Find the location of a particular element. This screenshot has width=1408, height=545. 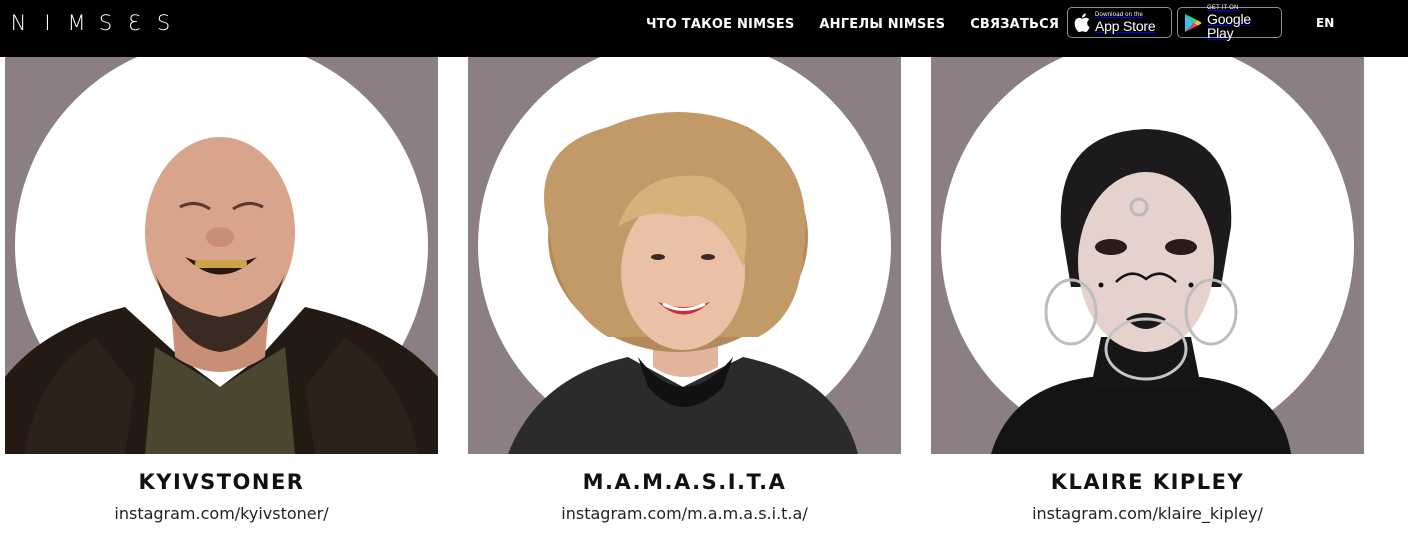

logo-letter: N is located at coordinates (18, 23).